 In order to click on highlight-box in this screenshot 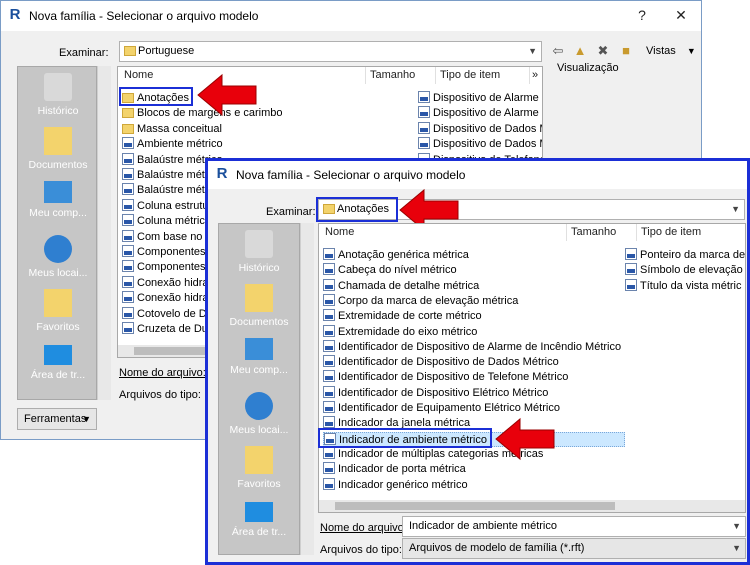, I will do `click(405, 438)`.